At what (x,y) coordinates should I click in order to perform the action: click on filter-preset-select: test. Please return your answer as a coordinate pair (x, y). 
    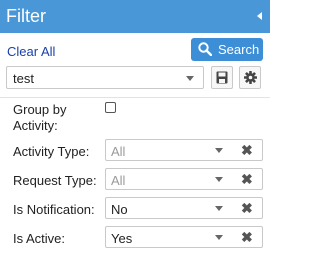
    Looking at the image, I should click on (105, 77).